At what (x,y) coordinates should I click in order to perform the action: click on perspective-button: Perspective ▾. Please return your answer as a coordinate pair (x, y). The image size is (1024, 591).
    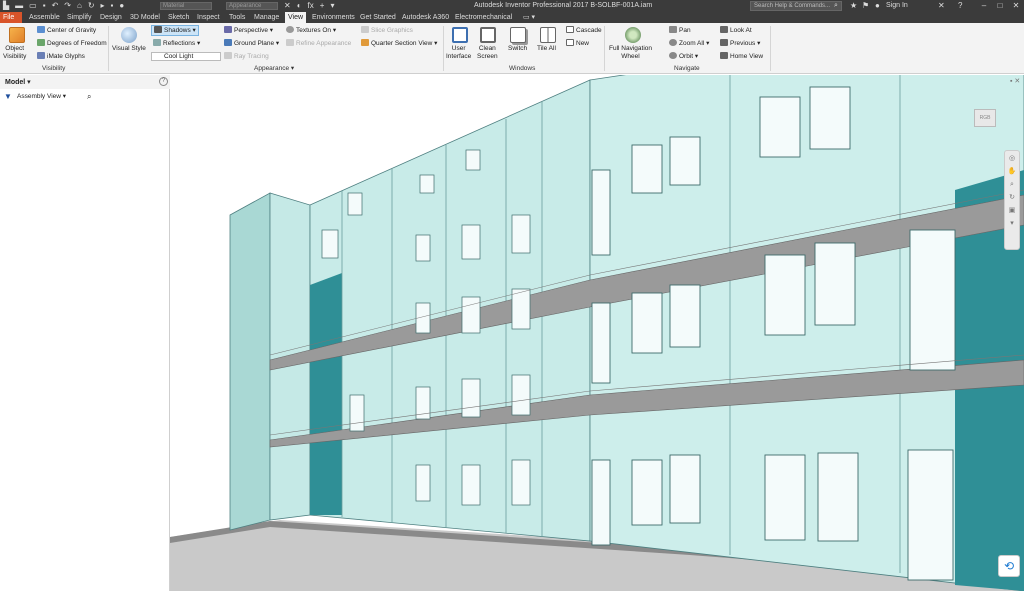
    Looking at the image, I should click on (248, 30).